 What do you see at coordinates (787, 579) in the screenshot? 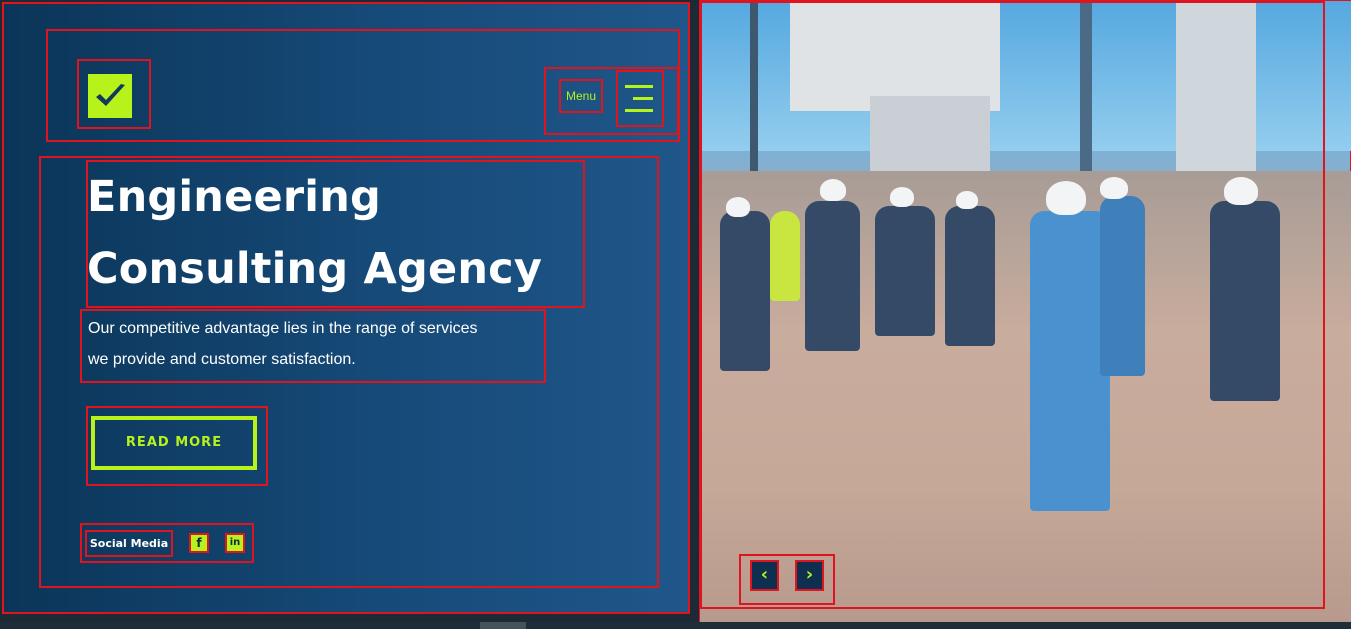
I see `slider-controls: ‹ ›` at bounding box center [787, 579].